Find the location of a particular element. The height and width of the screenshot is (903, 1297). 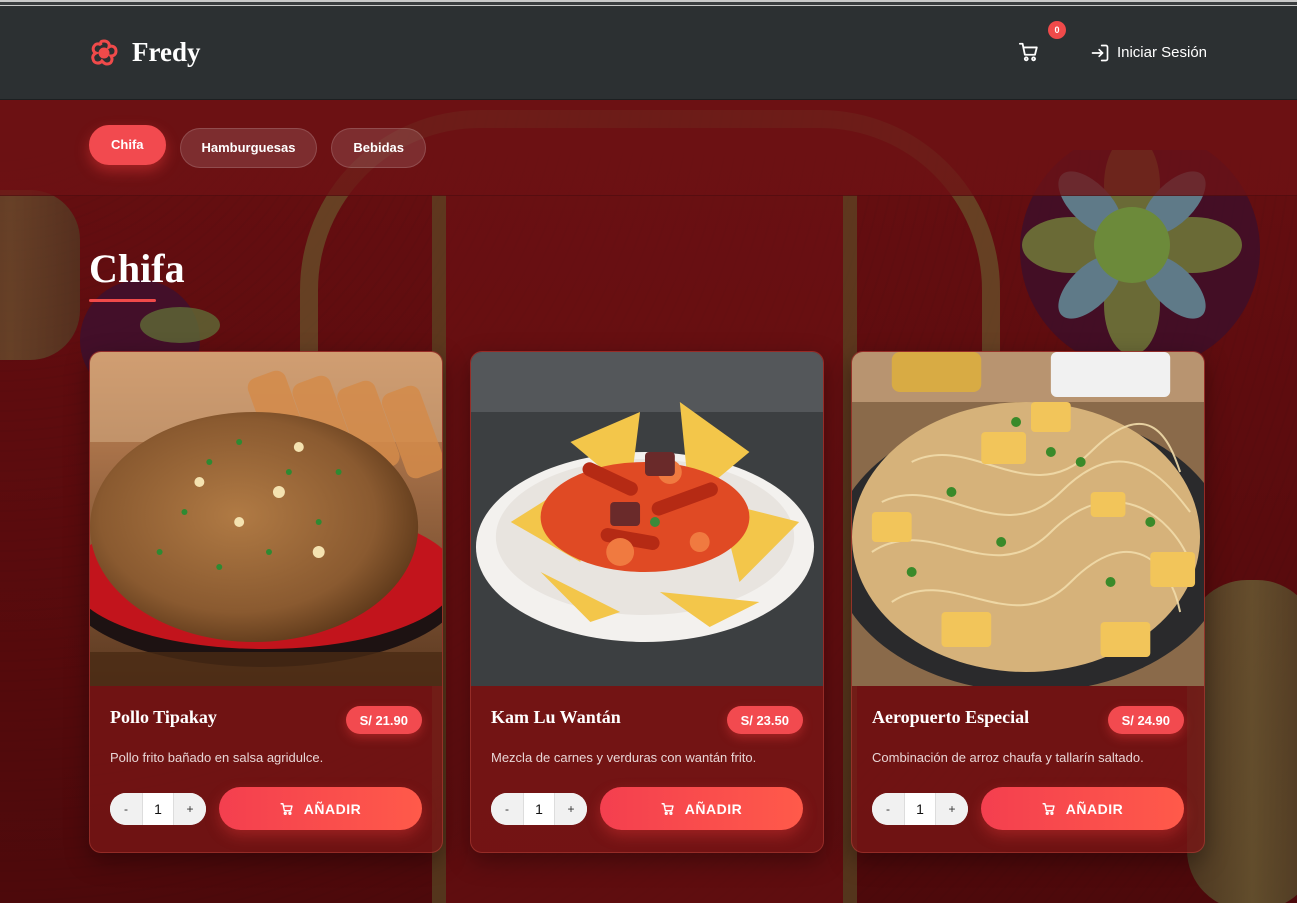

product-name: Pollo Tipakay is located at coordinates (163, 717).